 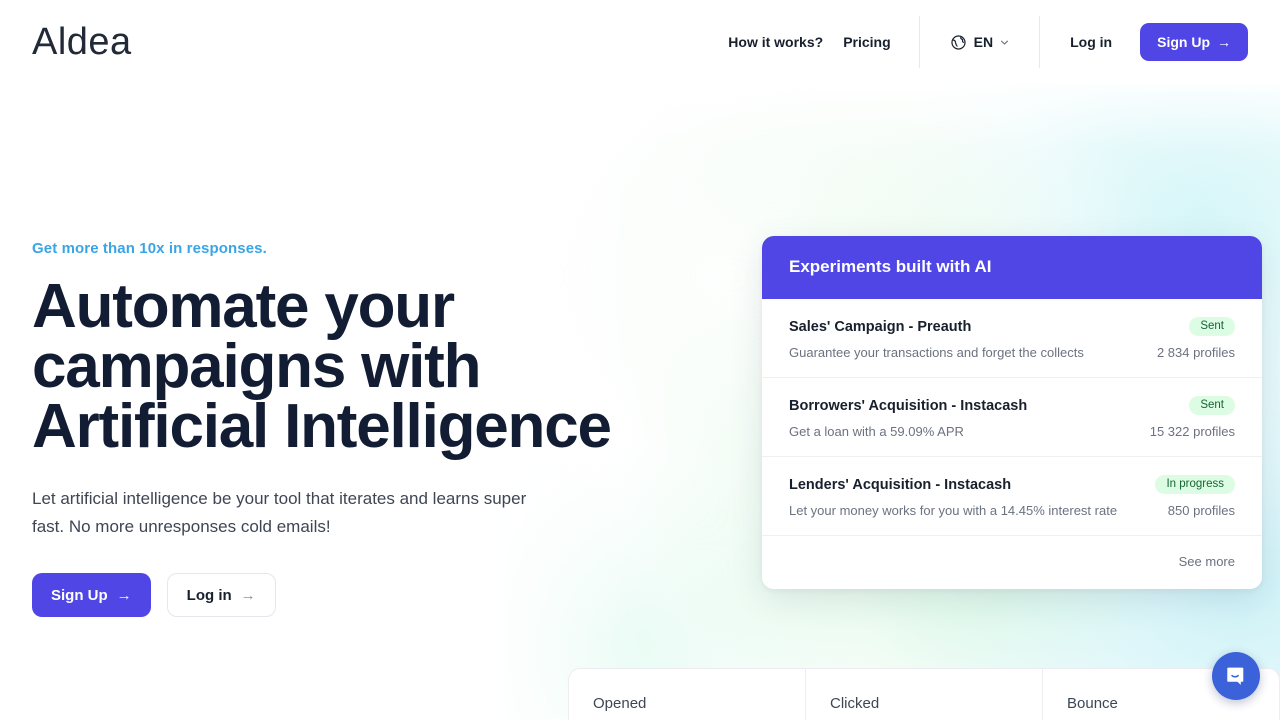 What do you see at coordinates (1192, 431) in the screenshot?
I see `experiment-profile-count: 15 322 profiles` at bounding box center [1192, 431].